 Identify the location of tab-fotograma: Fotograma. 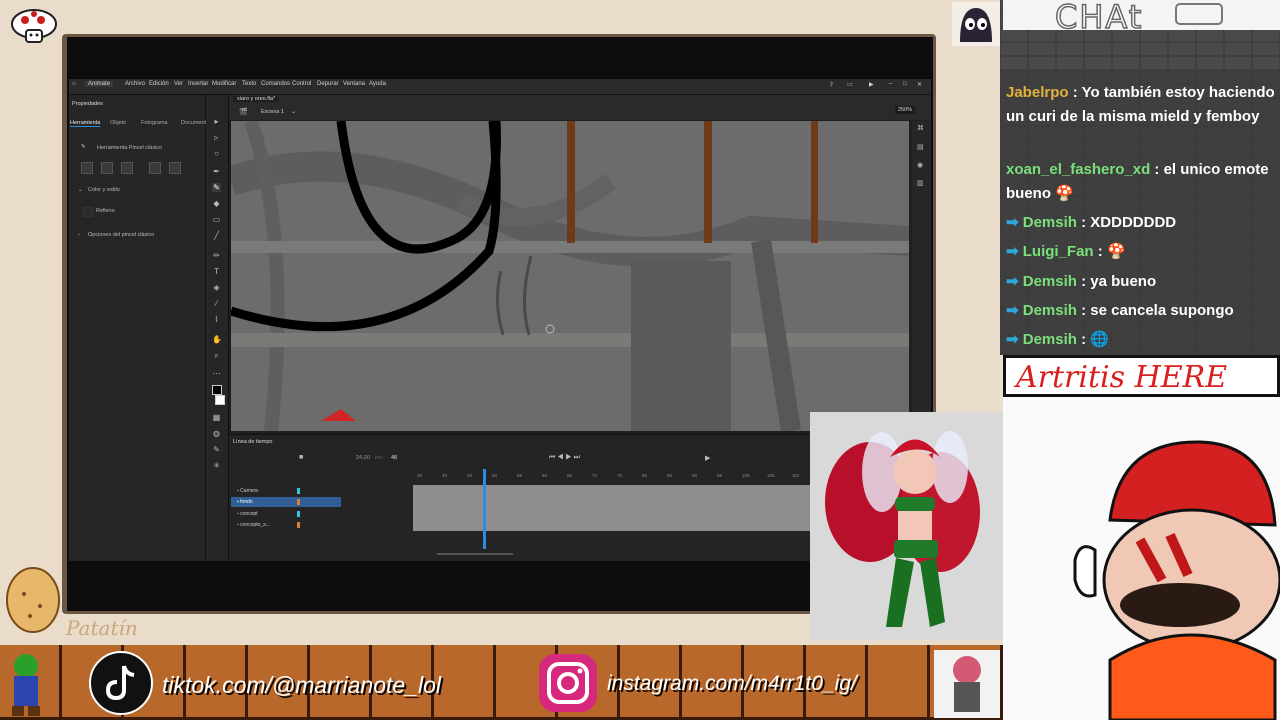
(154, 123).